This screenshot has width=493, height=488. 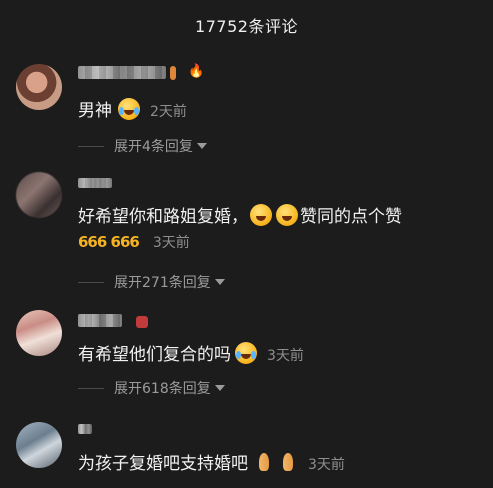 I want to click on comment-text: 好希望你和路姐复婚， 赞同的点个赞, so click(x=240, y=214).